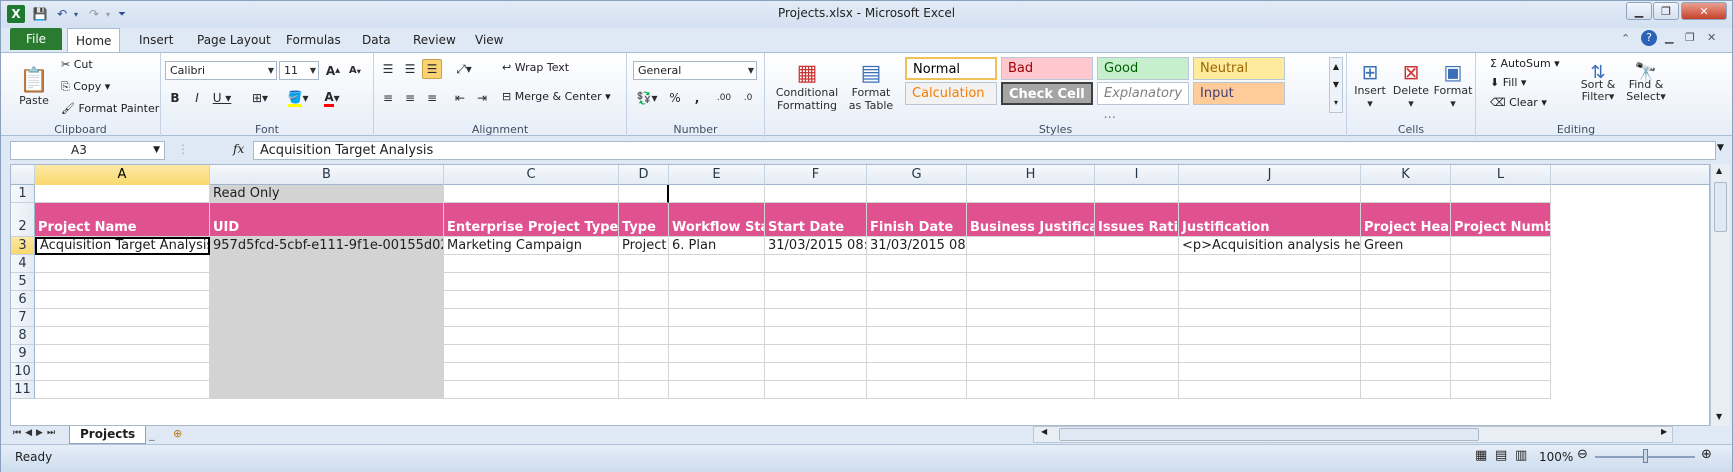 This screenshot has height=472, width=1733. I want to click on cell-j8, so click(1270, 336).